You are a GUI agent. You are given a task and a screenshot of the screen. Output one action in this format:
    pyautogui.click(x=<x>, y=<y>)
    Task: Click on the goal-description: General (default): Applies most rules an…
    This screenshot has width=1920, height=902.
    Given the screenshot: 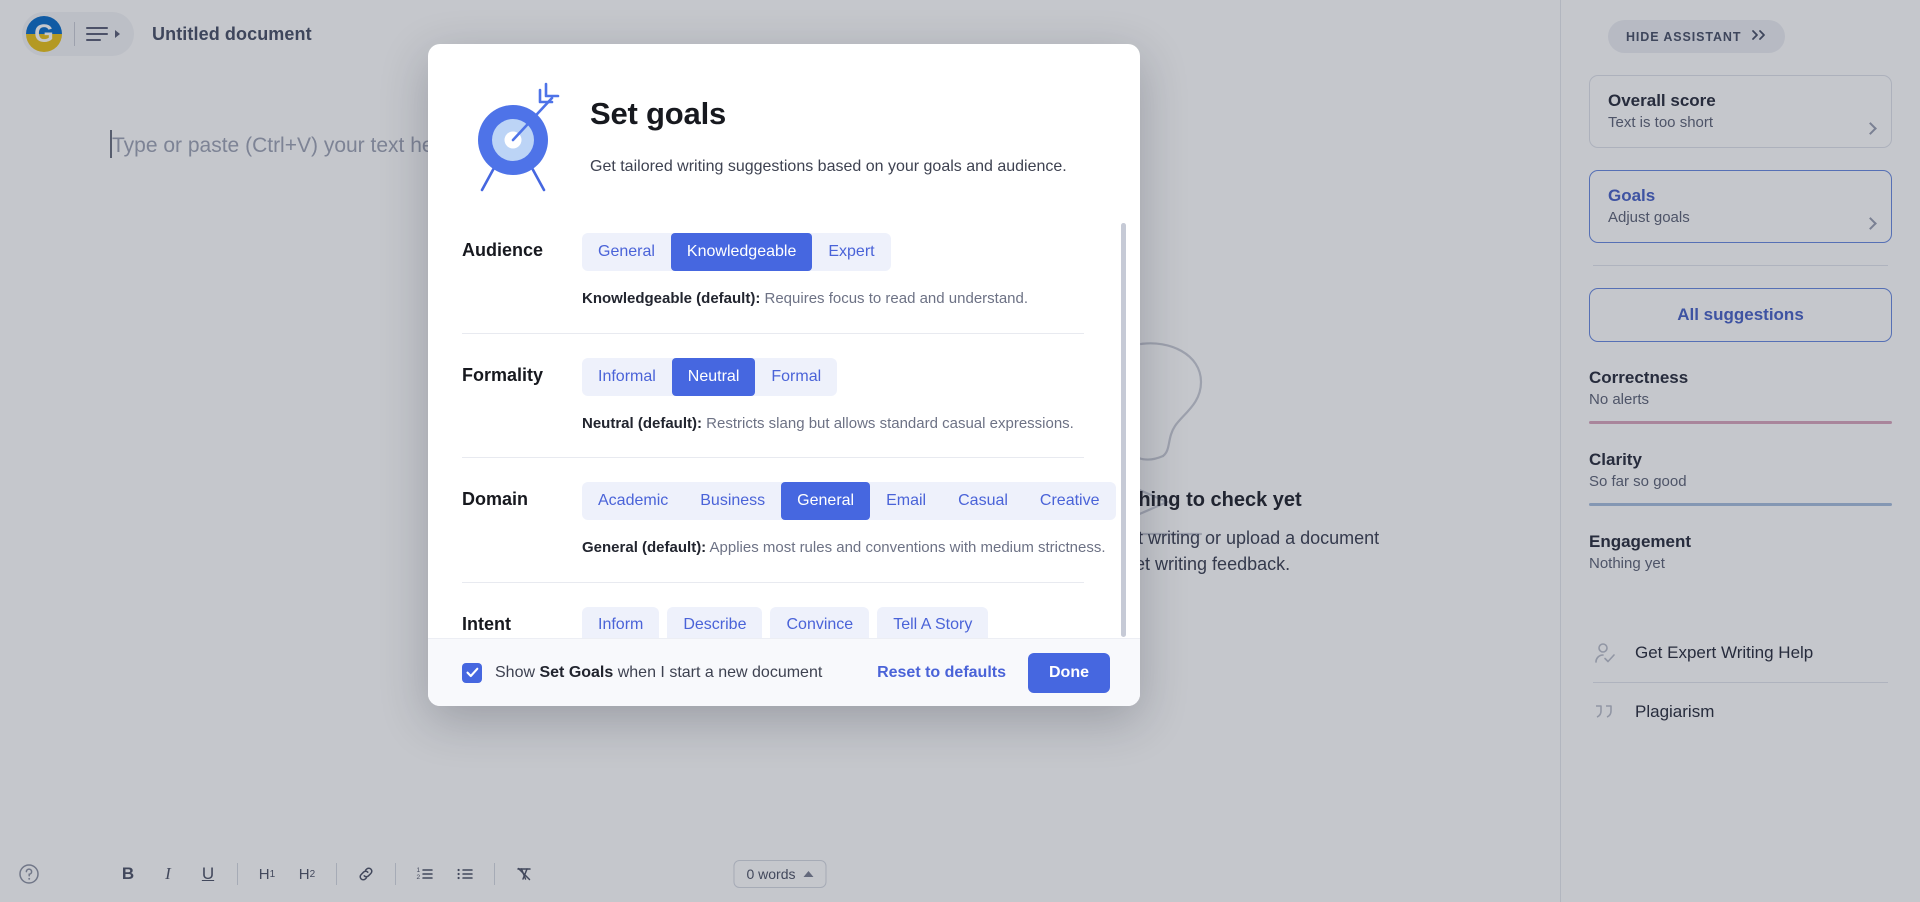 What is the action you would take?
    pyautogui.click(x=849, y=548)
    